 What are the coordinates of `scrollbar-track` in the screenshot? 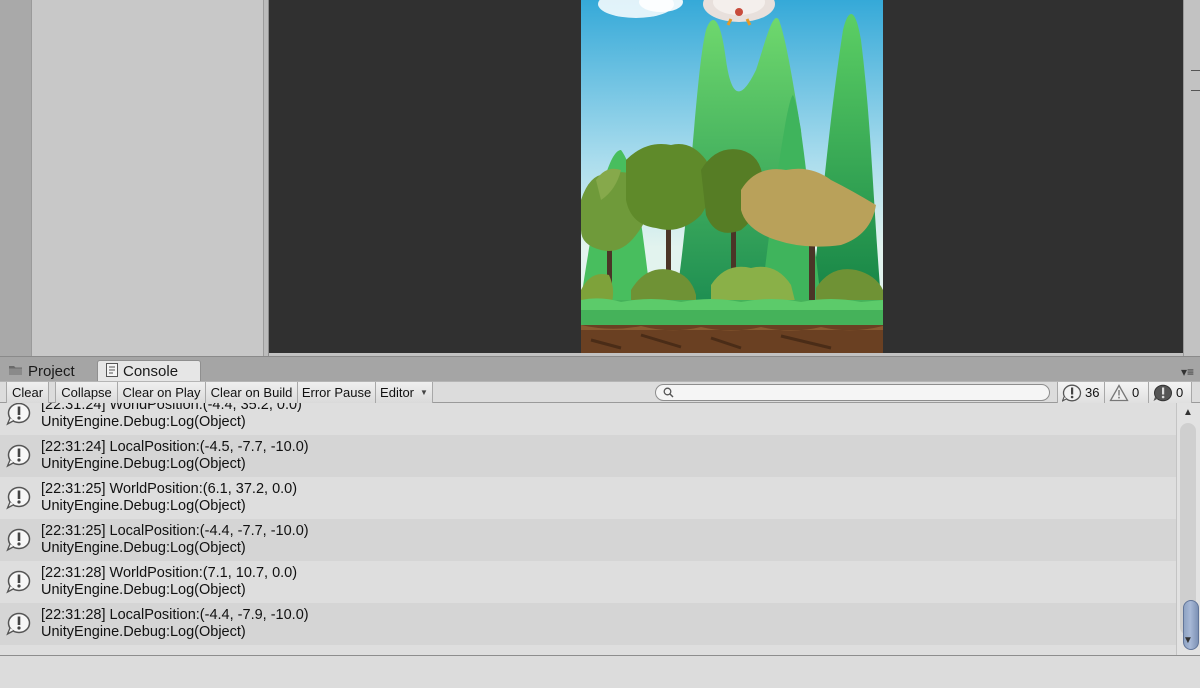 It's located at (1189, 536).